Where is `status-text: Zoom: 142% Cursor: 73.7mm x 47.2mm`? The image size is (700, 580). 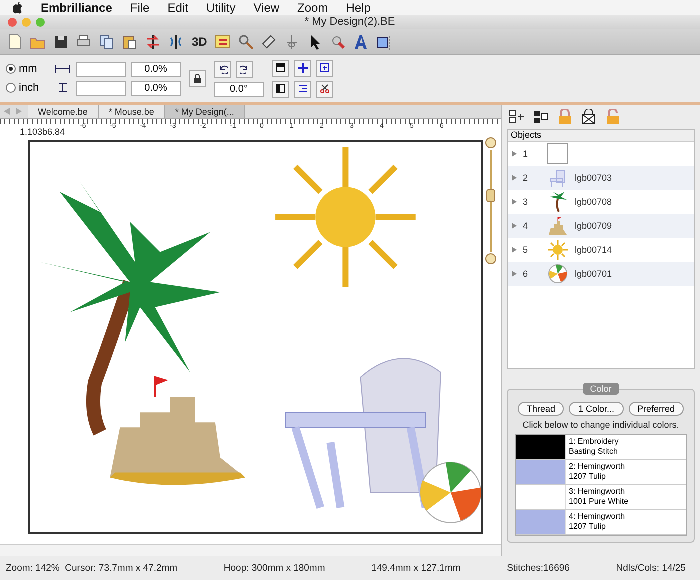
status-text: Zoom: 142% Cursor: 73.7mm x 47.2mm is located at coordinates (92, 568).